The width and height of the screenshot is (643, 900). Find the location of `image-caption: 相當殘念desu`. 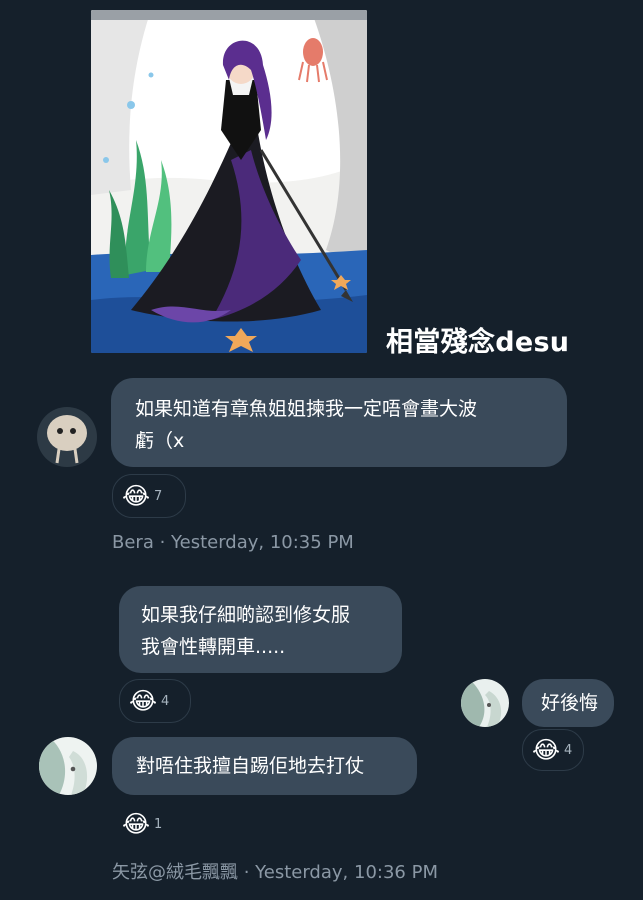

image-caption: 相當殘念desu is located at coordinates (478, 342).